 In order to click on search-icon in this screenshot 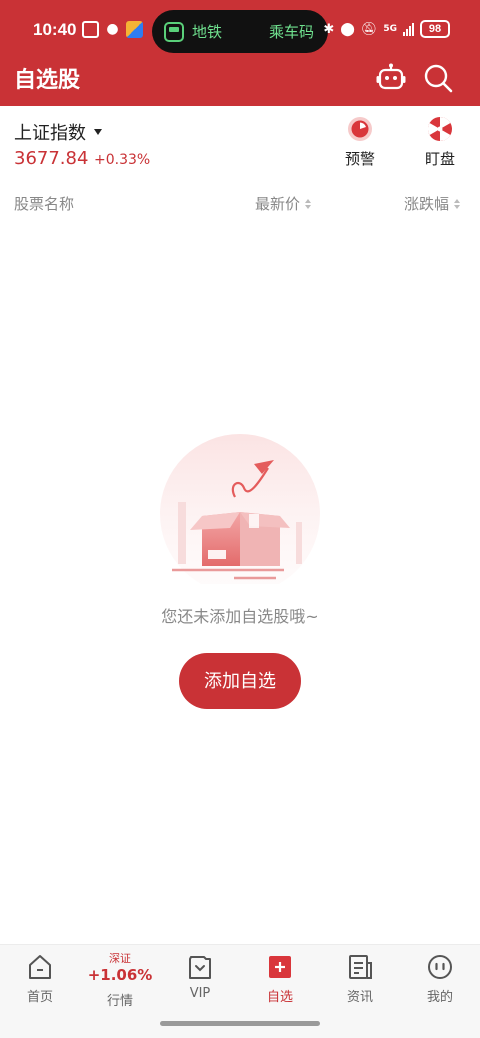, I will do `click(438, 78)`.